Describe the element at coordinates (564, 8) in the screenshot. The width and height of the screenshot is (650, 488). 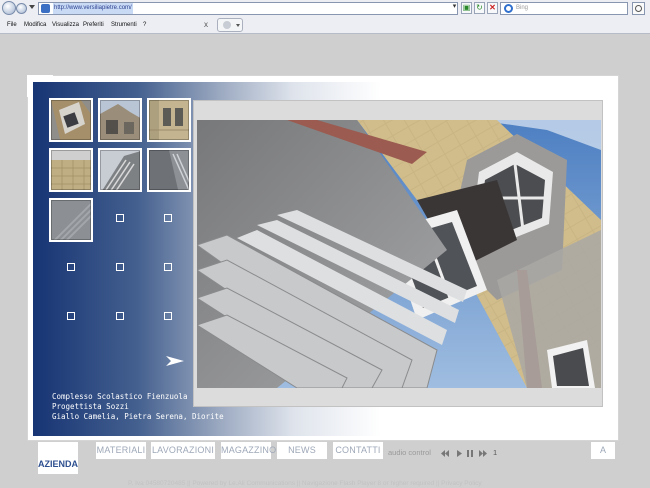
I see `search-box: Bing` at that location.